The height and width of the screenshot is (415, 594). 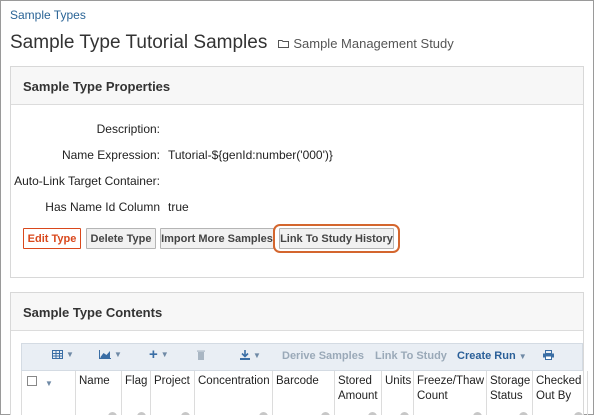 What do you see at coordinates (250, 155) in the screenshot?
I see `property-value: Tutorial-${genId:number('000')}` at bounding box center [250, 155].